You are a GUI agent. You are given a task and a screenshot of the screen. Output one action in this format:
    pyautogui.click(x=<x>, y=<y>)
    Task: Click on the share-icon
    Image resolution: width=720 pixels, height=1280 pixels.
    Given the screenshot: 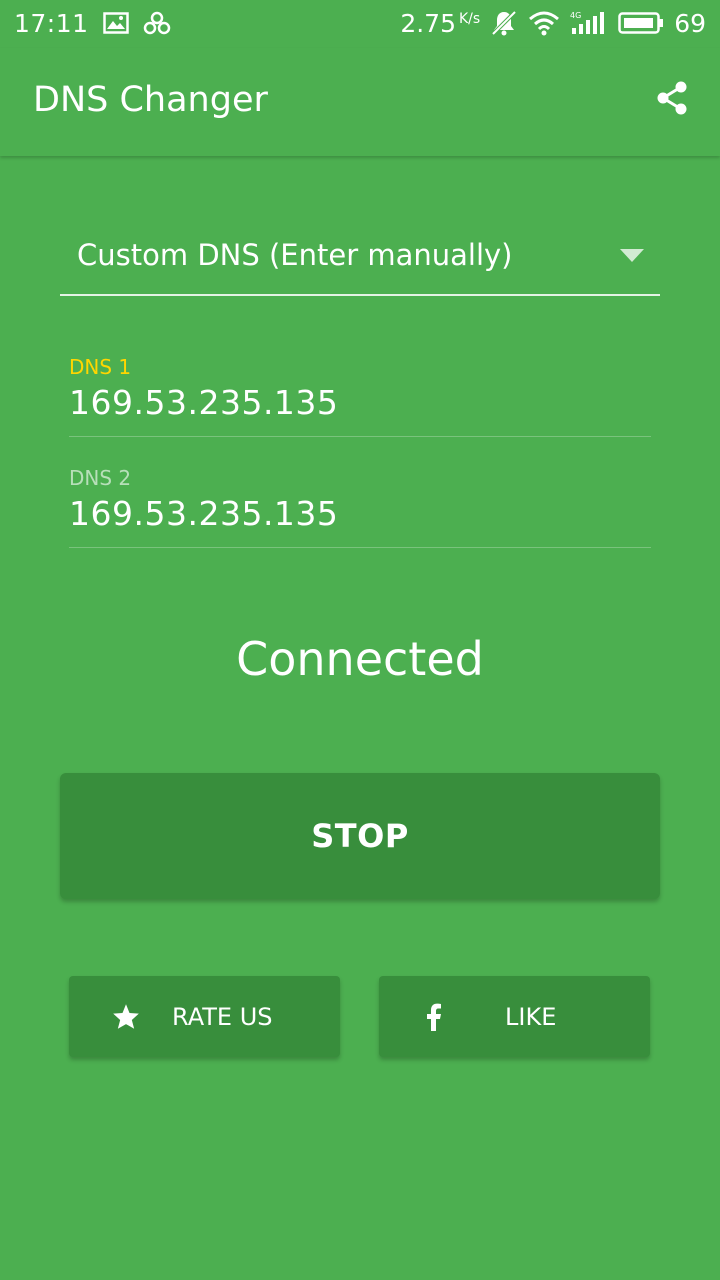 What is the action you would take?
    pyautogui.click(x=672, y=100)
    